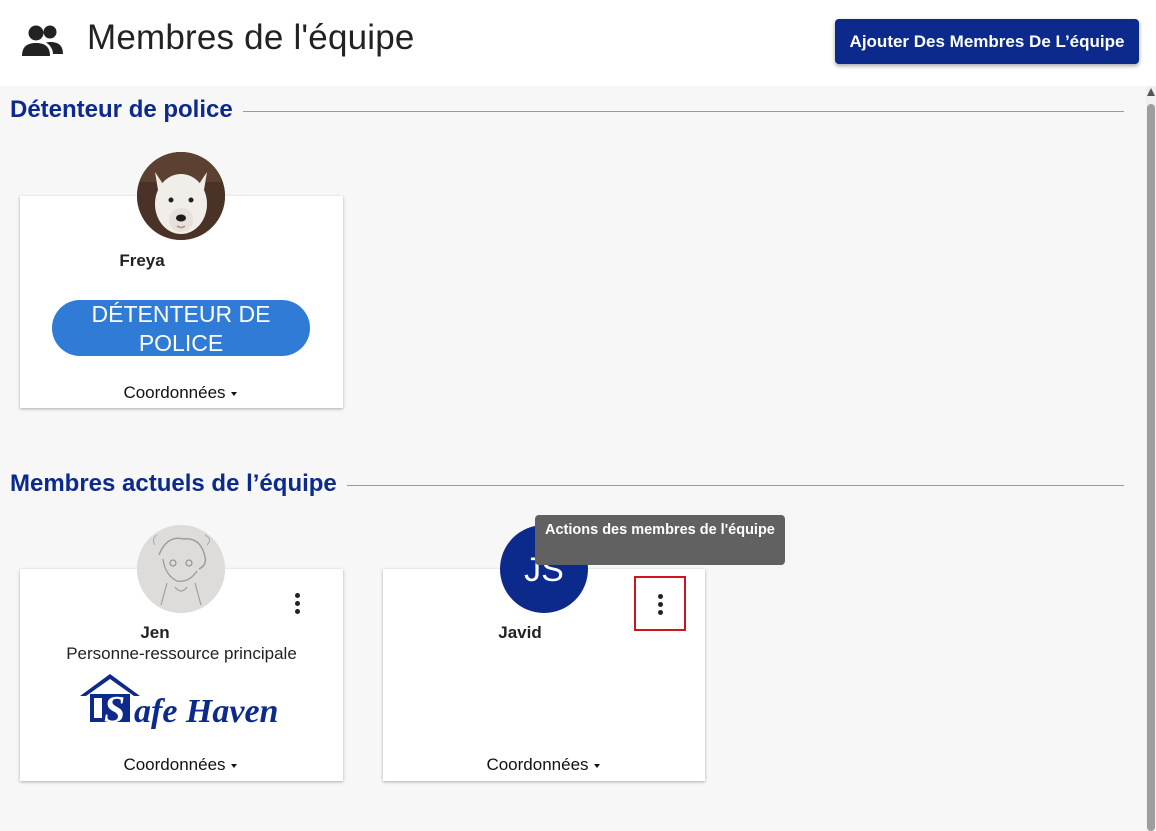 This screenshot has height=831, width=1156. I want to click on member-actions-tooltip: Actions des membres de l'équipe, so click(660, 540).